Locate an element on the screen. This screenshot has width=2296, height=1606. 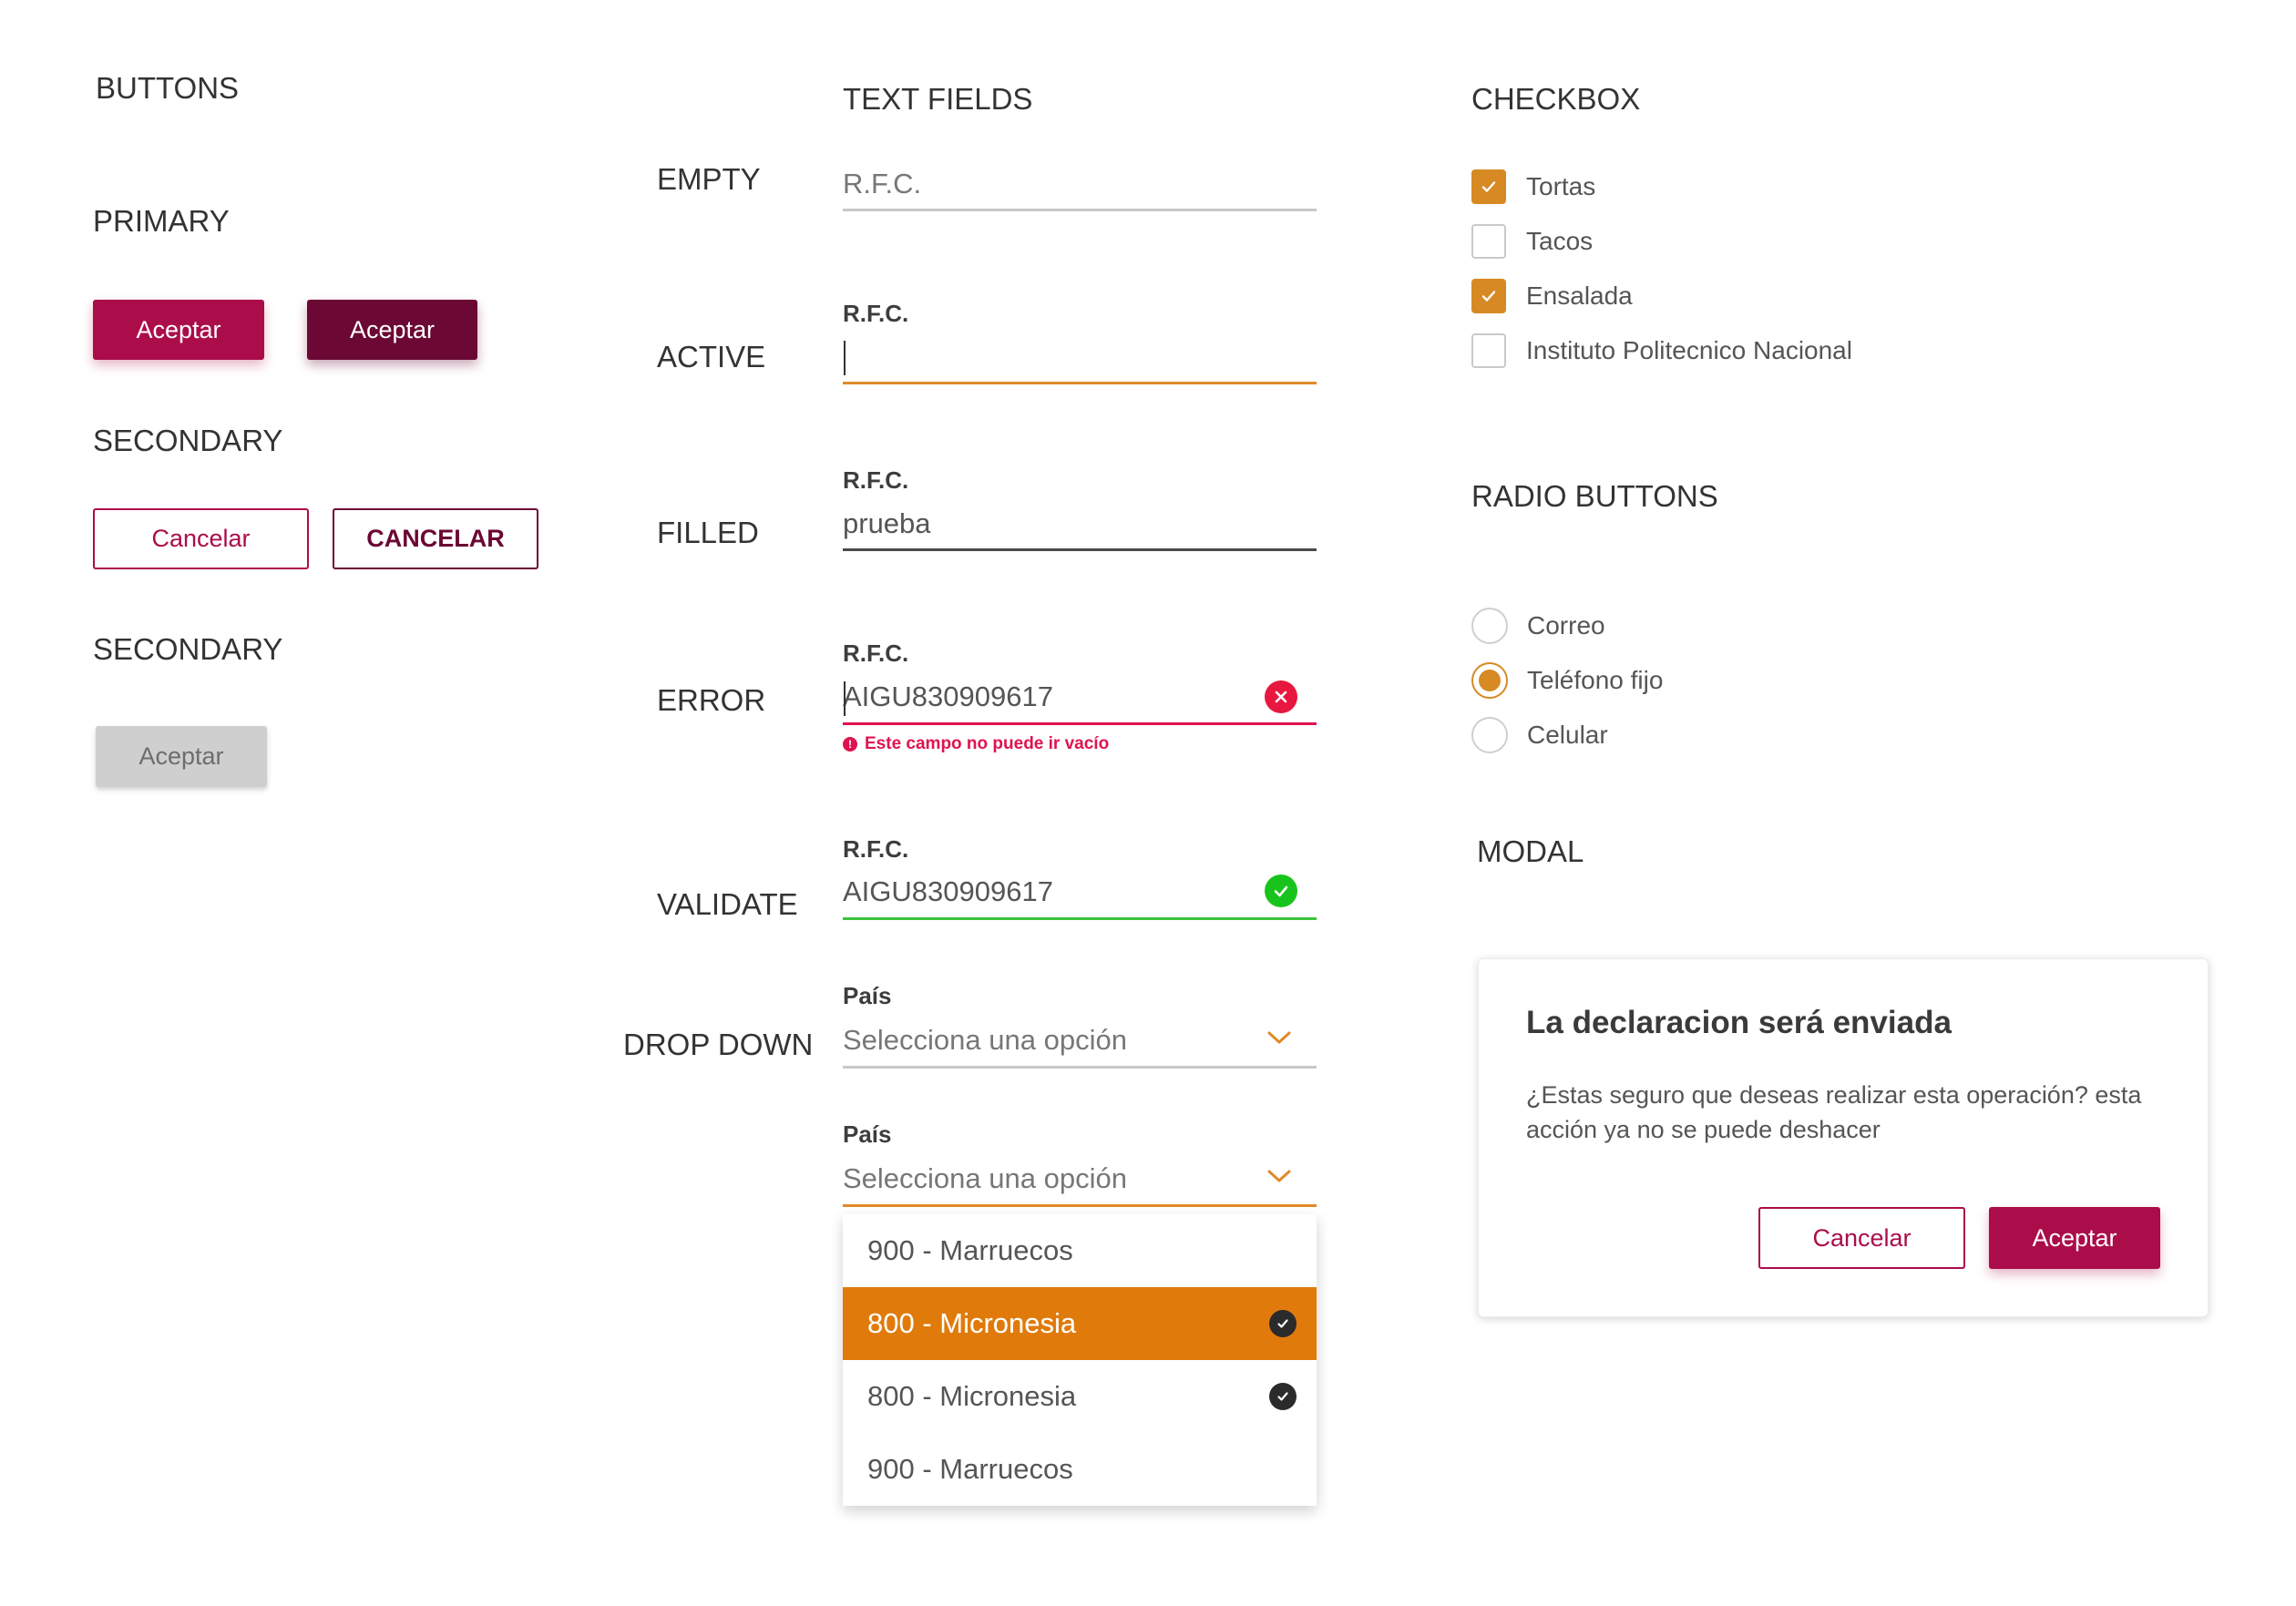
rfc-empty-placeholder: R.F.C. is located at coordinates (882, 184).